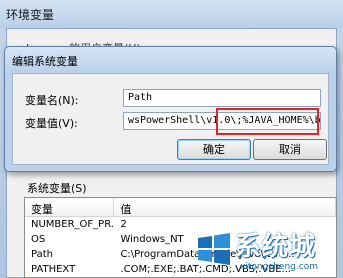 The height and width of the screenshot is (278, 343). I want to click on system-vars-label: 系统变量(S), so click(57, 188).